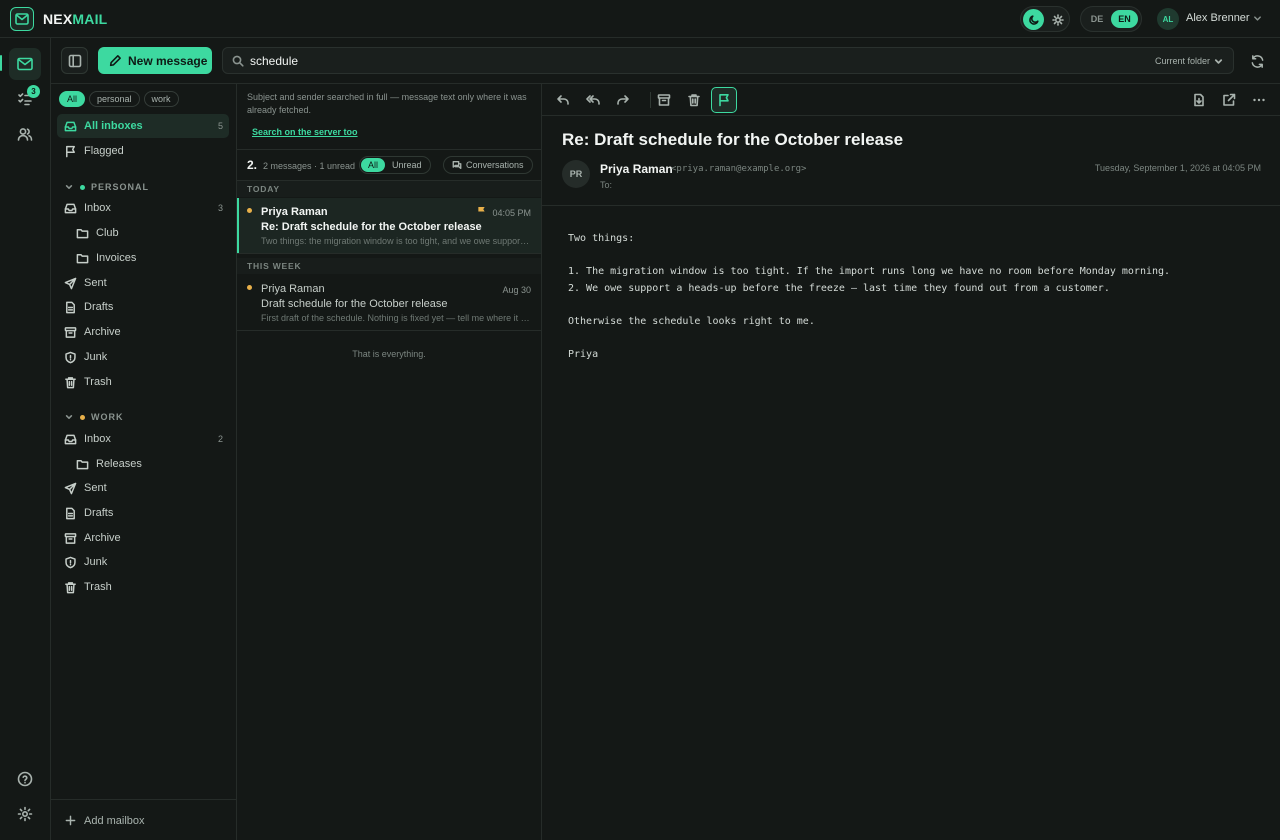  Describe the element at coordinates (70, 820) in the screenshot. I see `plus-icon` at that location.